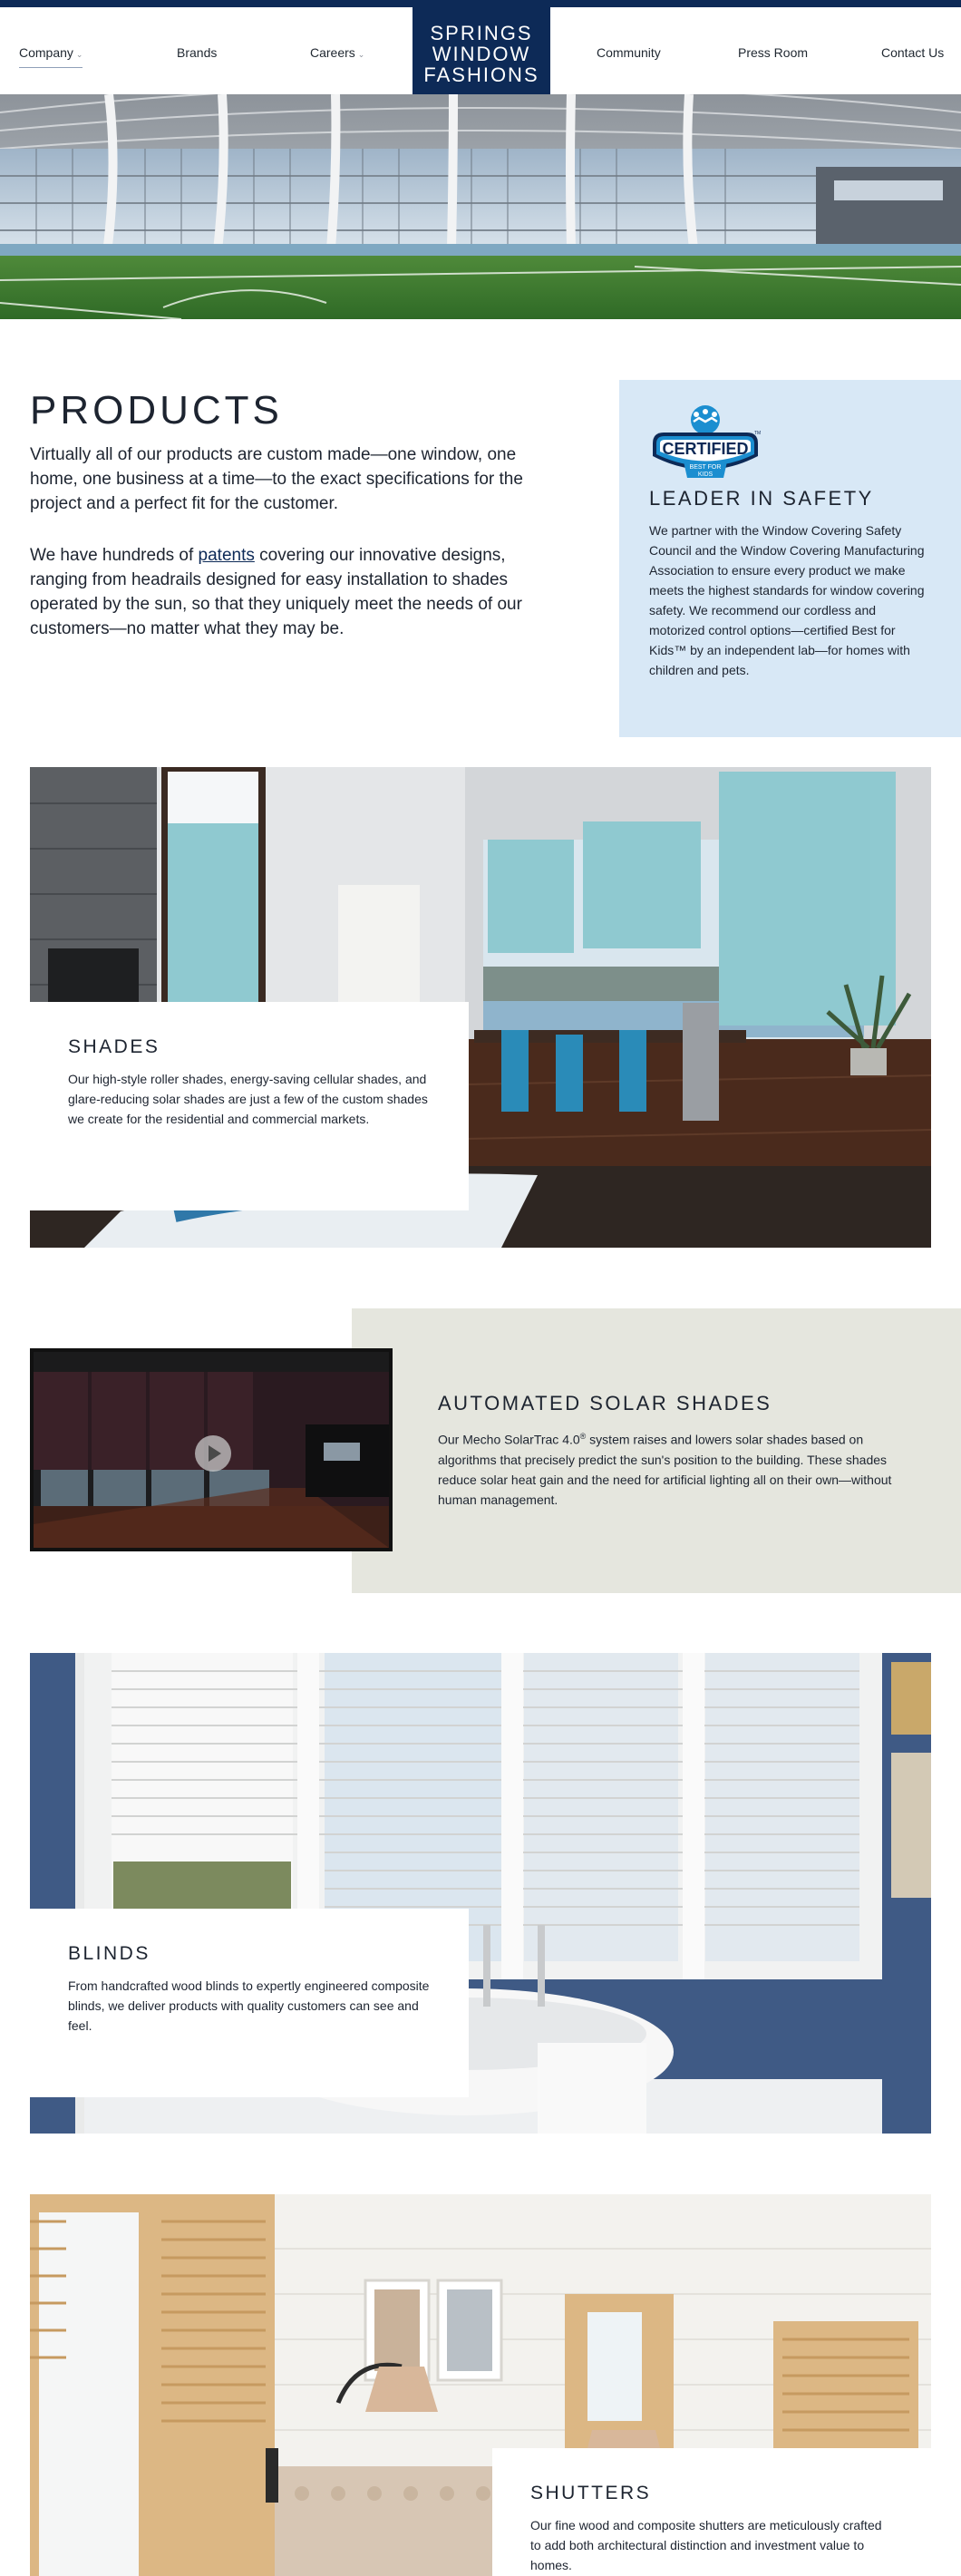  Describe the element at coordinates (591, 2493) in the screenshot. I see `shutters-title: SHUTTERS` at that location.